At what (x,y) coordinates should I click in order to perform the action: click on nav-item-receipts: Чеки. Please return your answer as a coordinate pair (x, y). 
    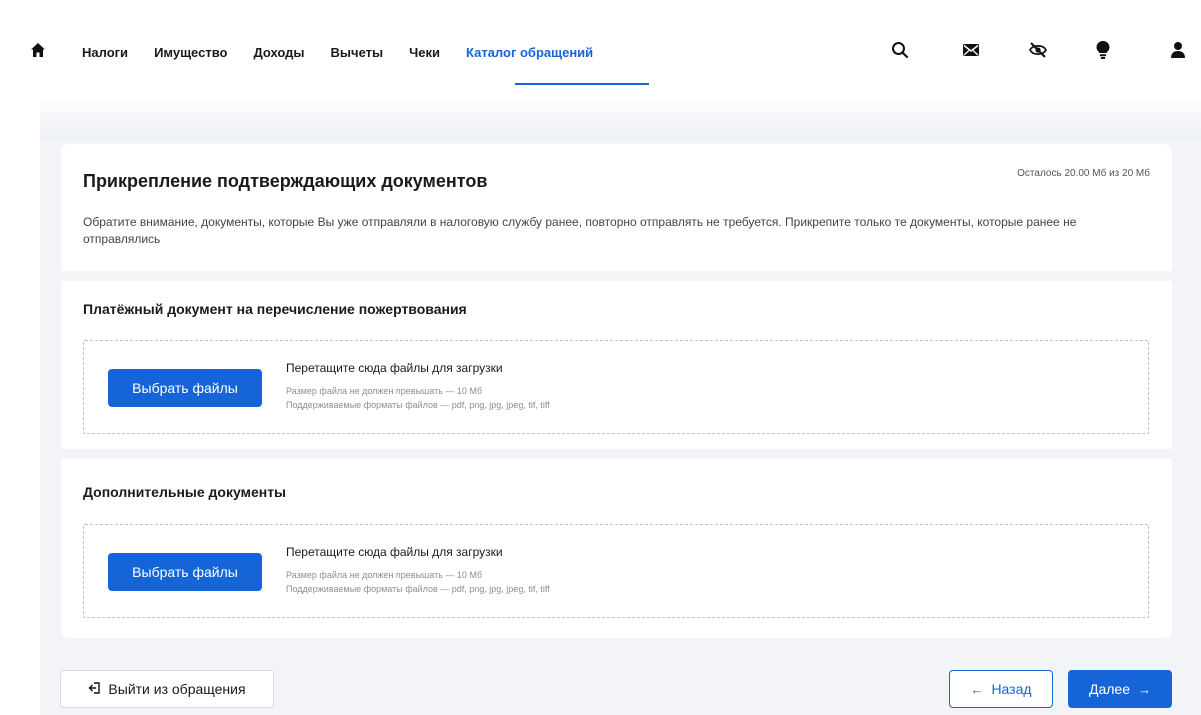
    Looking at the image, I should click on (424, 52).